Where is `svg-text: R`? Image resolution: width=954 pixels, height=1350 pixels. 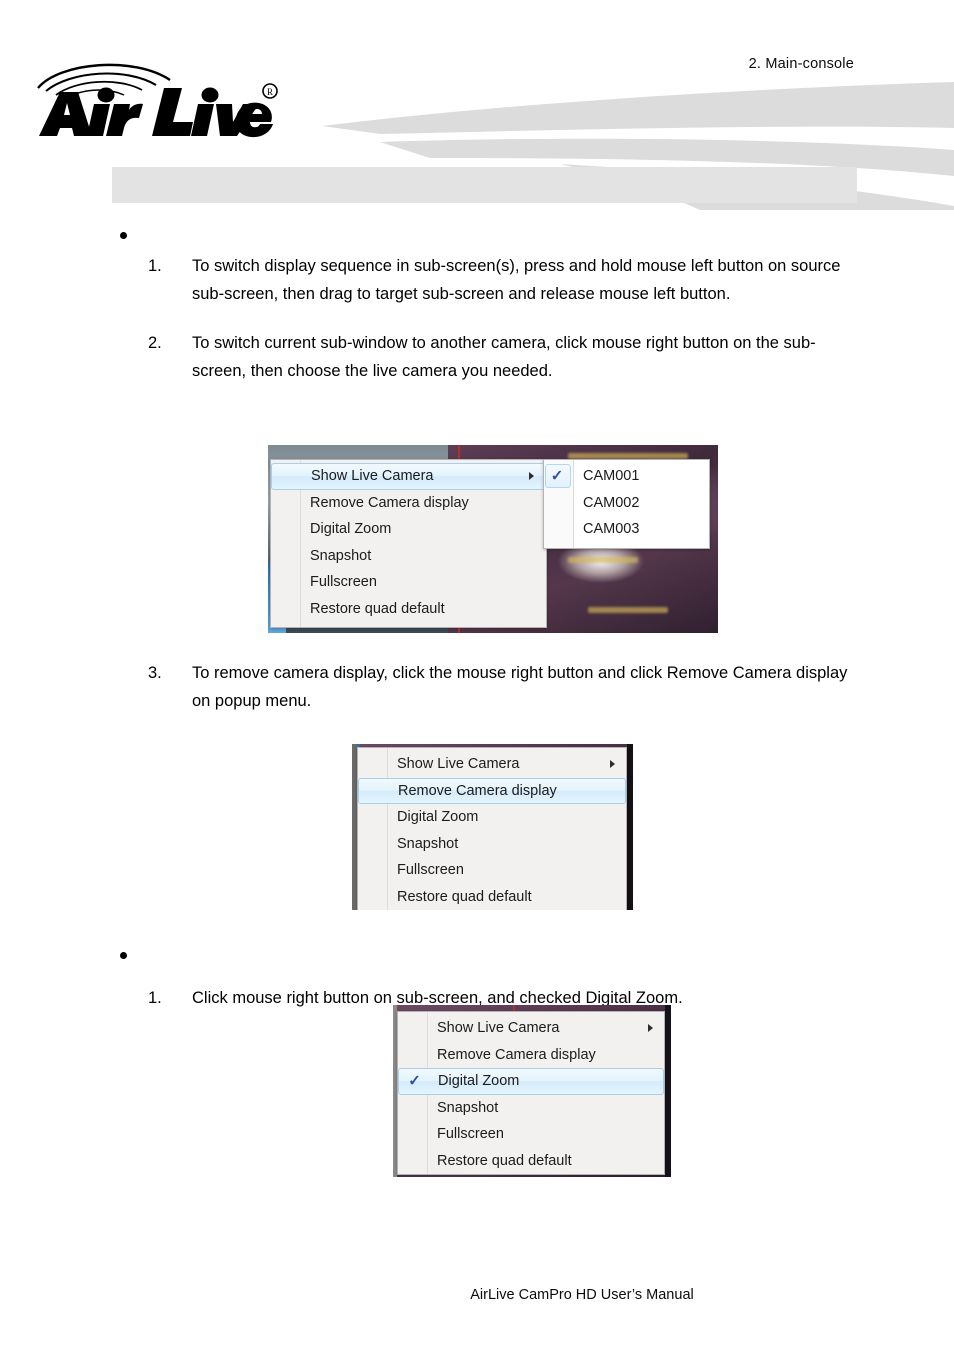 svg-text: R is located at coordinates (270, 92).